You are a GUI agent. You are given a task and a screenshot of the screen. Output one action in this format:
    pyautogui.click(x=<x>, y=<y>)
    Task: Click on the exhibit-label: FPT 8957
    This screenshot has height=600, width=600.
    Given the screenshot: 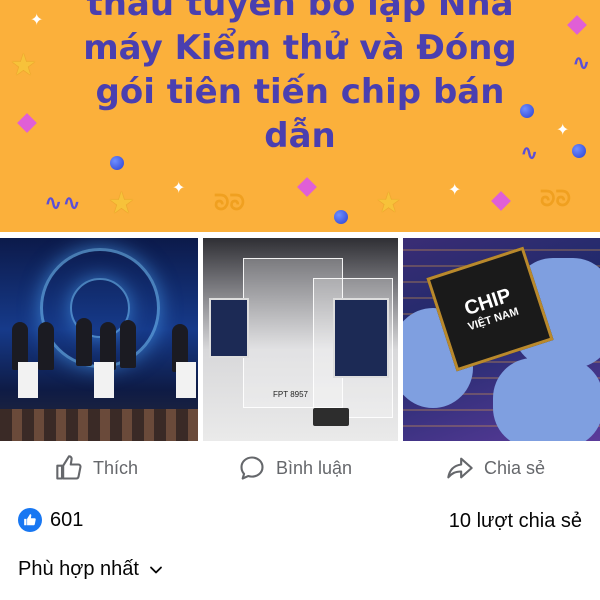 What is the action you would take?
    pyautogui.click(x=290, y=394)
    